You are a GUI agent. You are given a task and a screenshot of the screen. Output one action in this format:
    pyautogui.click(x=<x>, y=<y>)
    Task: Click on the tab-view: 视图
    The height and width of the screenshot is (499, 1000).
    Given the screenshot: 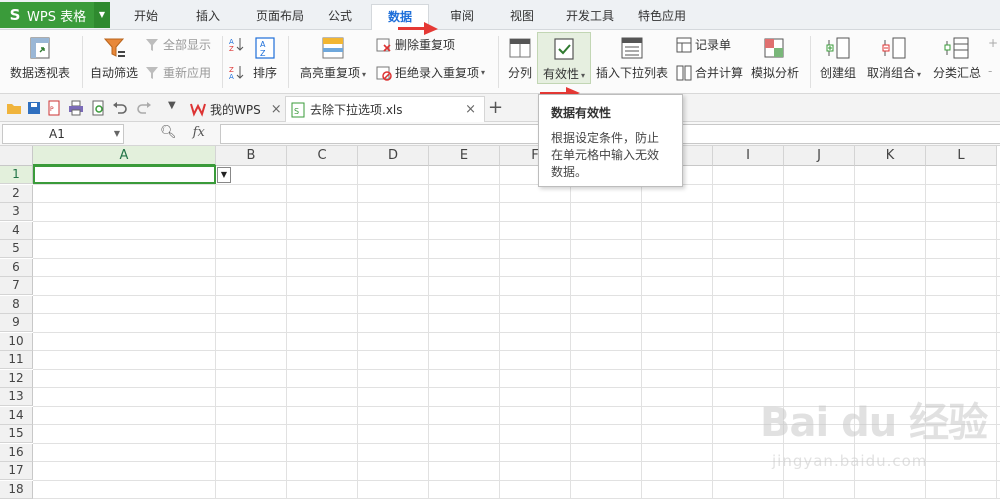 What is the action you would take?
    pyautogui.click(x=522, y=17)
    